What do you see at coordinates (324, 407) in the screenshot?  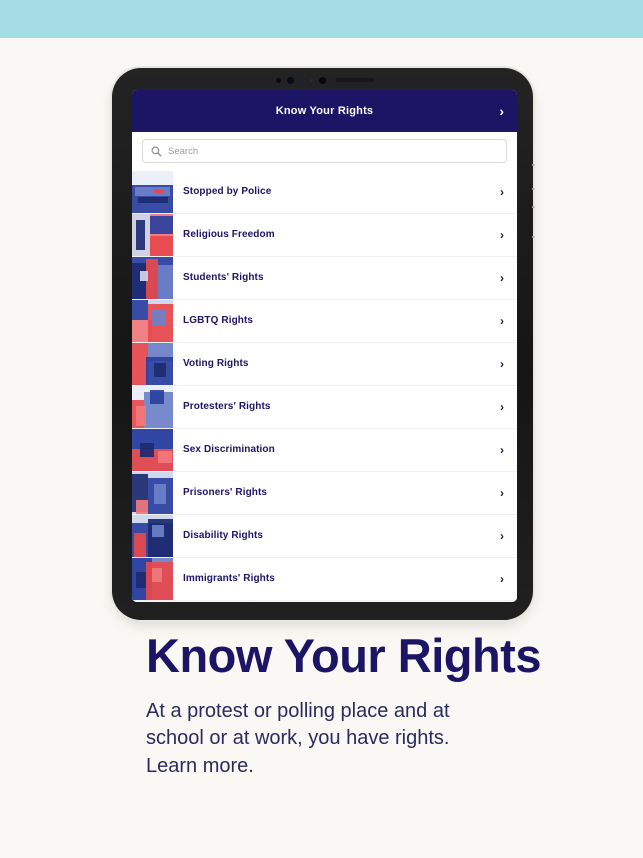 I see `list-item: Protesters' Rights ›` at bounding box center [324, 407].